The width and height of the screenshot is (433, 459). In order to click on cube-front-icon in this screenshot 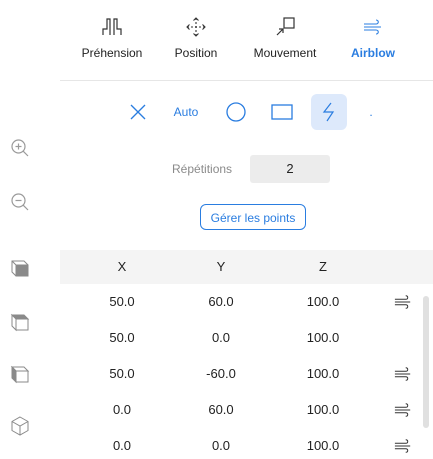, I will do `click(20, 268)`.